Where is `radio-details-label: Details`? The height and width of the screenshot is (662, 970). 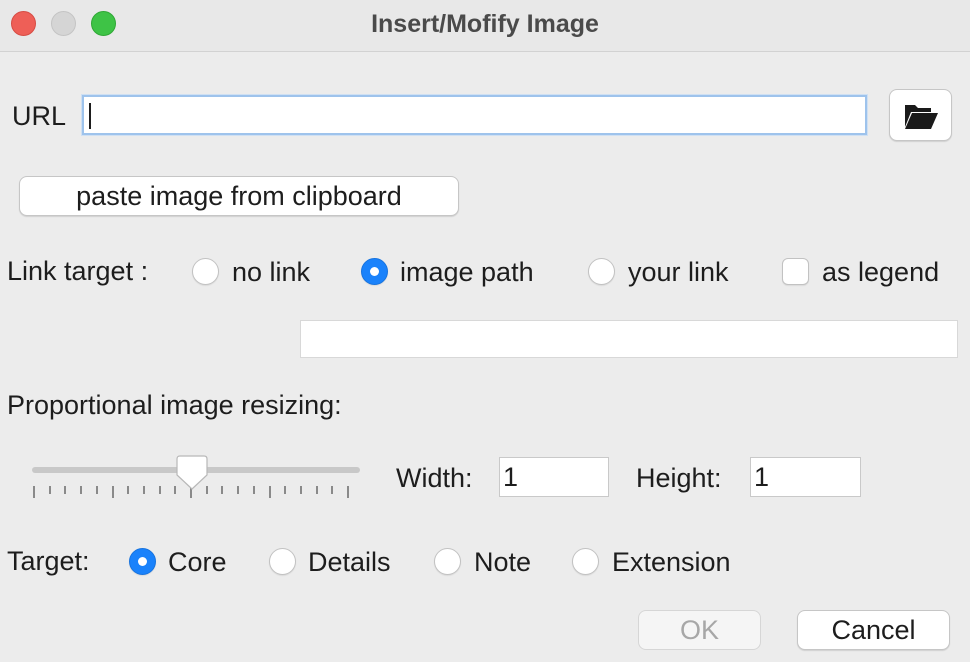
radio-details-label: Details is located at coordinates (349, 562).